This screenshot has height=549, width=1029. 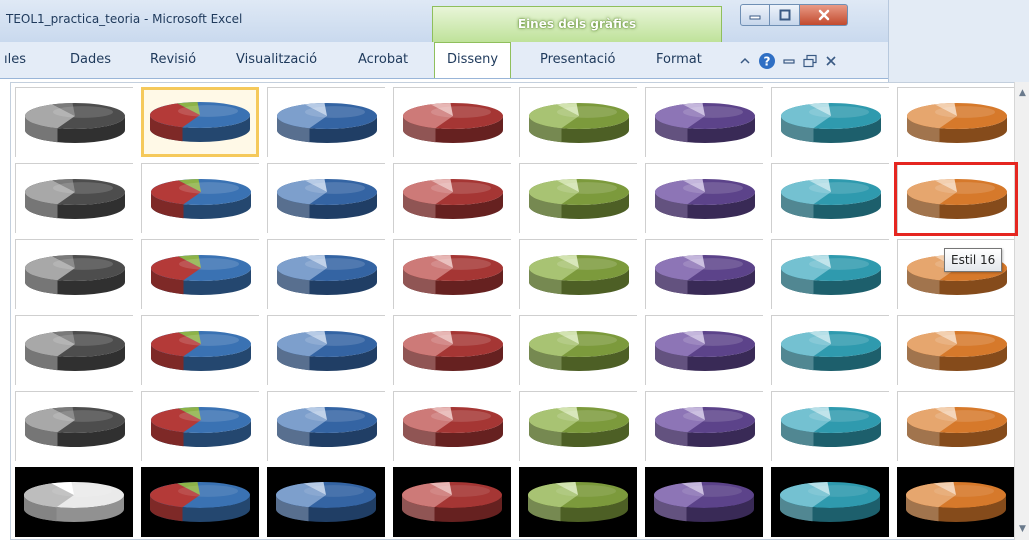 I want to click on ribbon-window-icons: ?, so click(x=788, y=61).